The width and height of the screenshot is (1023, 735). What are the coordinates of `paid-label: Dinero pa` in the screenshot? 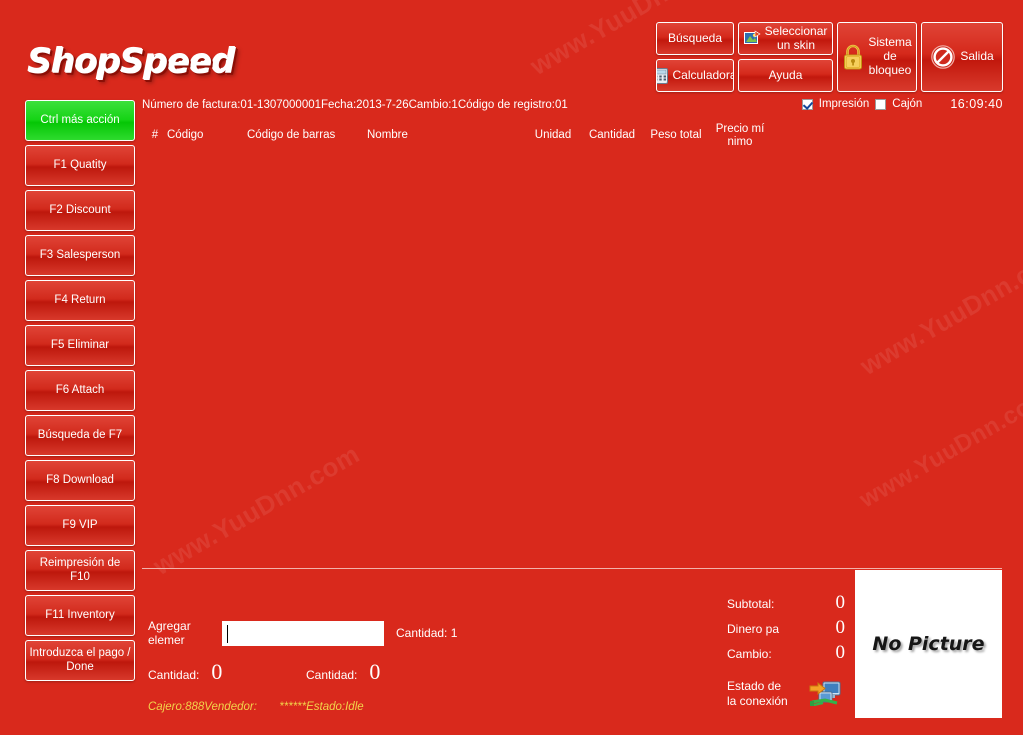 It's located at (753, 629).